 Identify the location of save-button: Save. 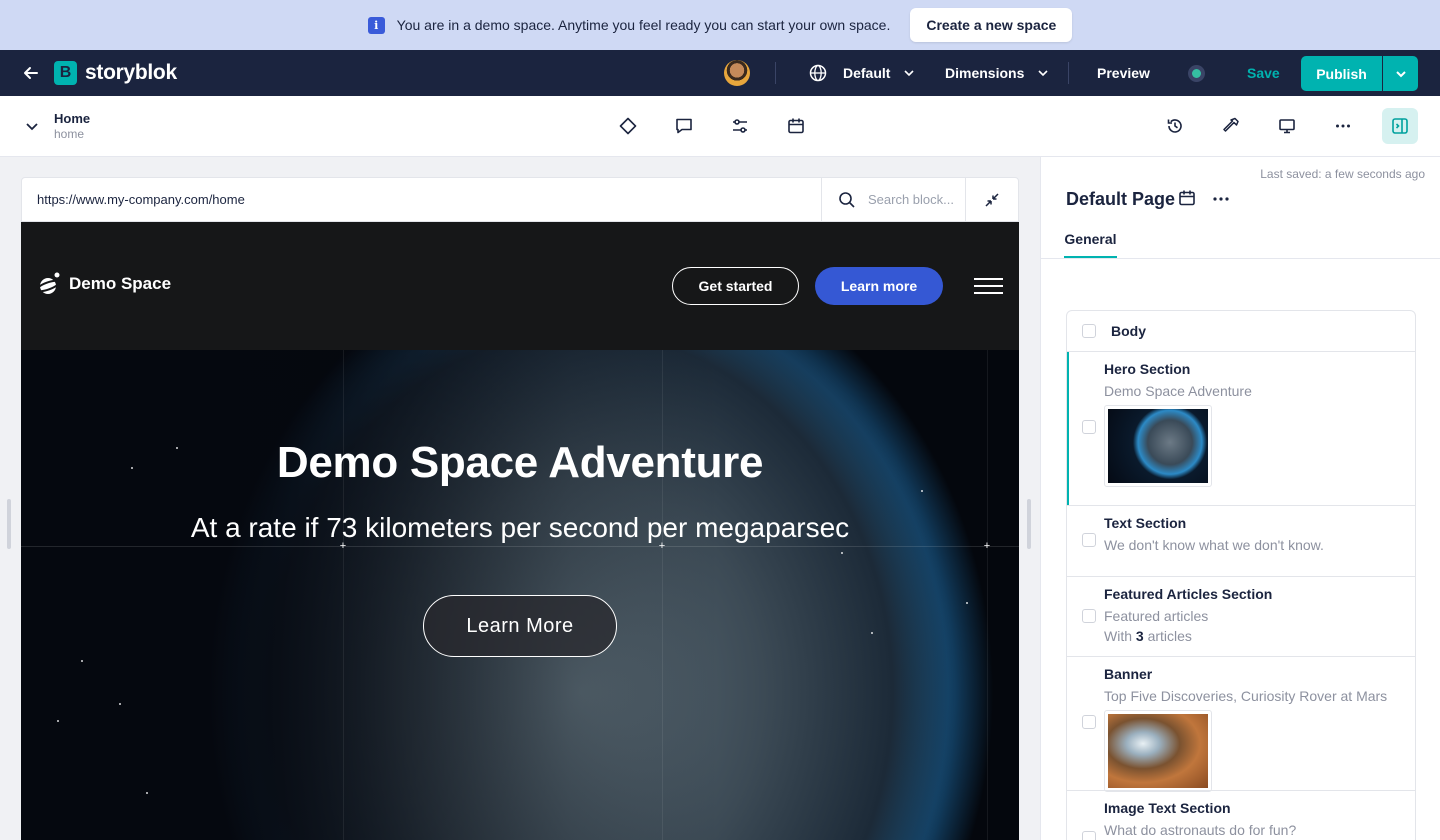
(1263, 73).